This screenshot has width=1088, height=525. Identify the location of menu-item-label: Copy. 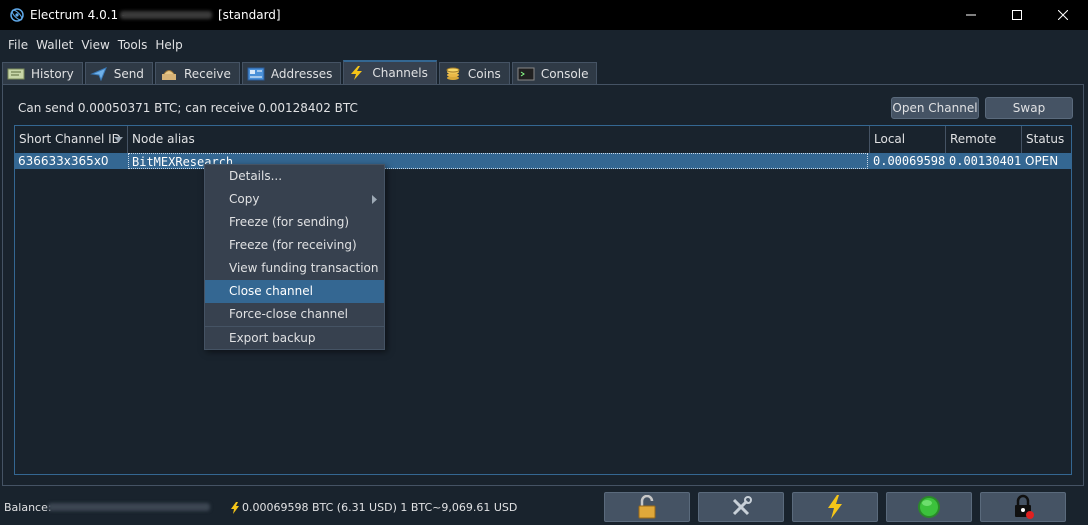
(244, 199).